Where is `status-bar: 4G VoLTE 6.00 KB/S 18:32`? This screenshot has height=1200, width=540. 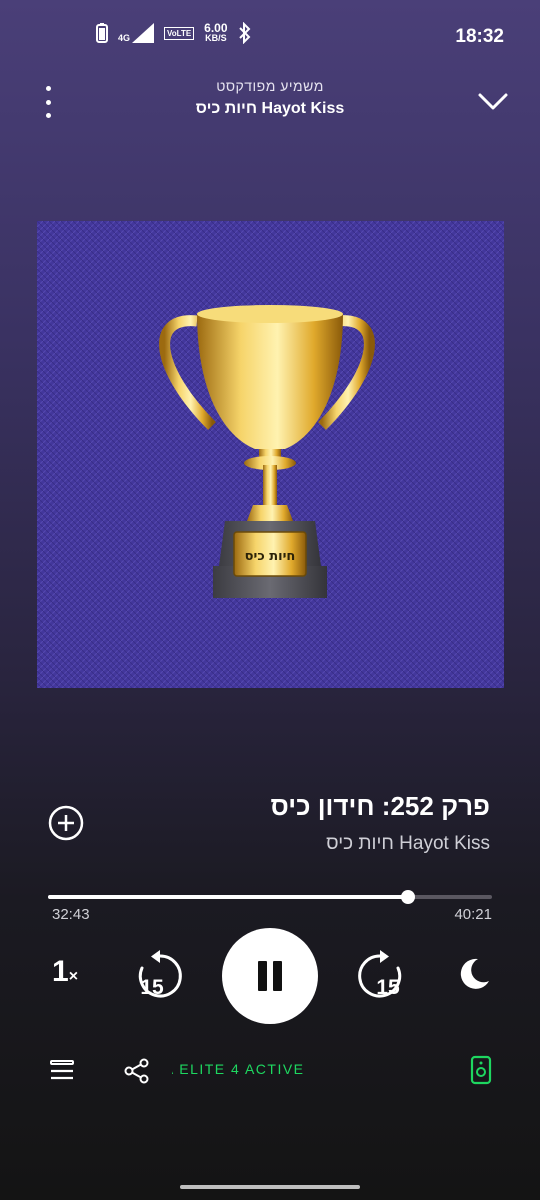
status-bar: 4G VoLTE 6.00 KB/S 18:32 is located at coordinates (270, 29).